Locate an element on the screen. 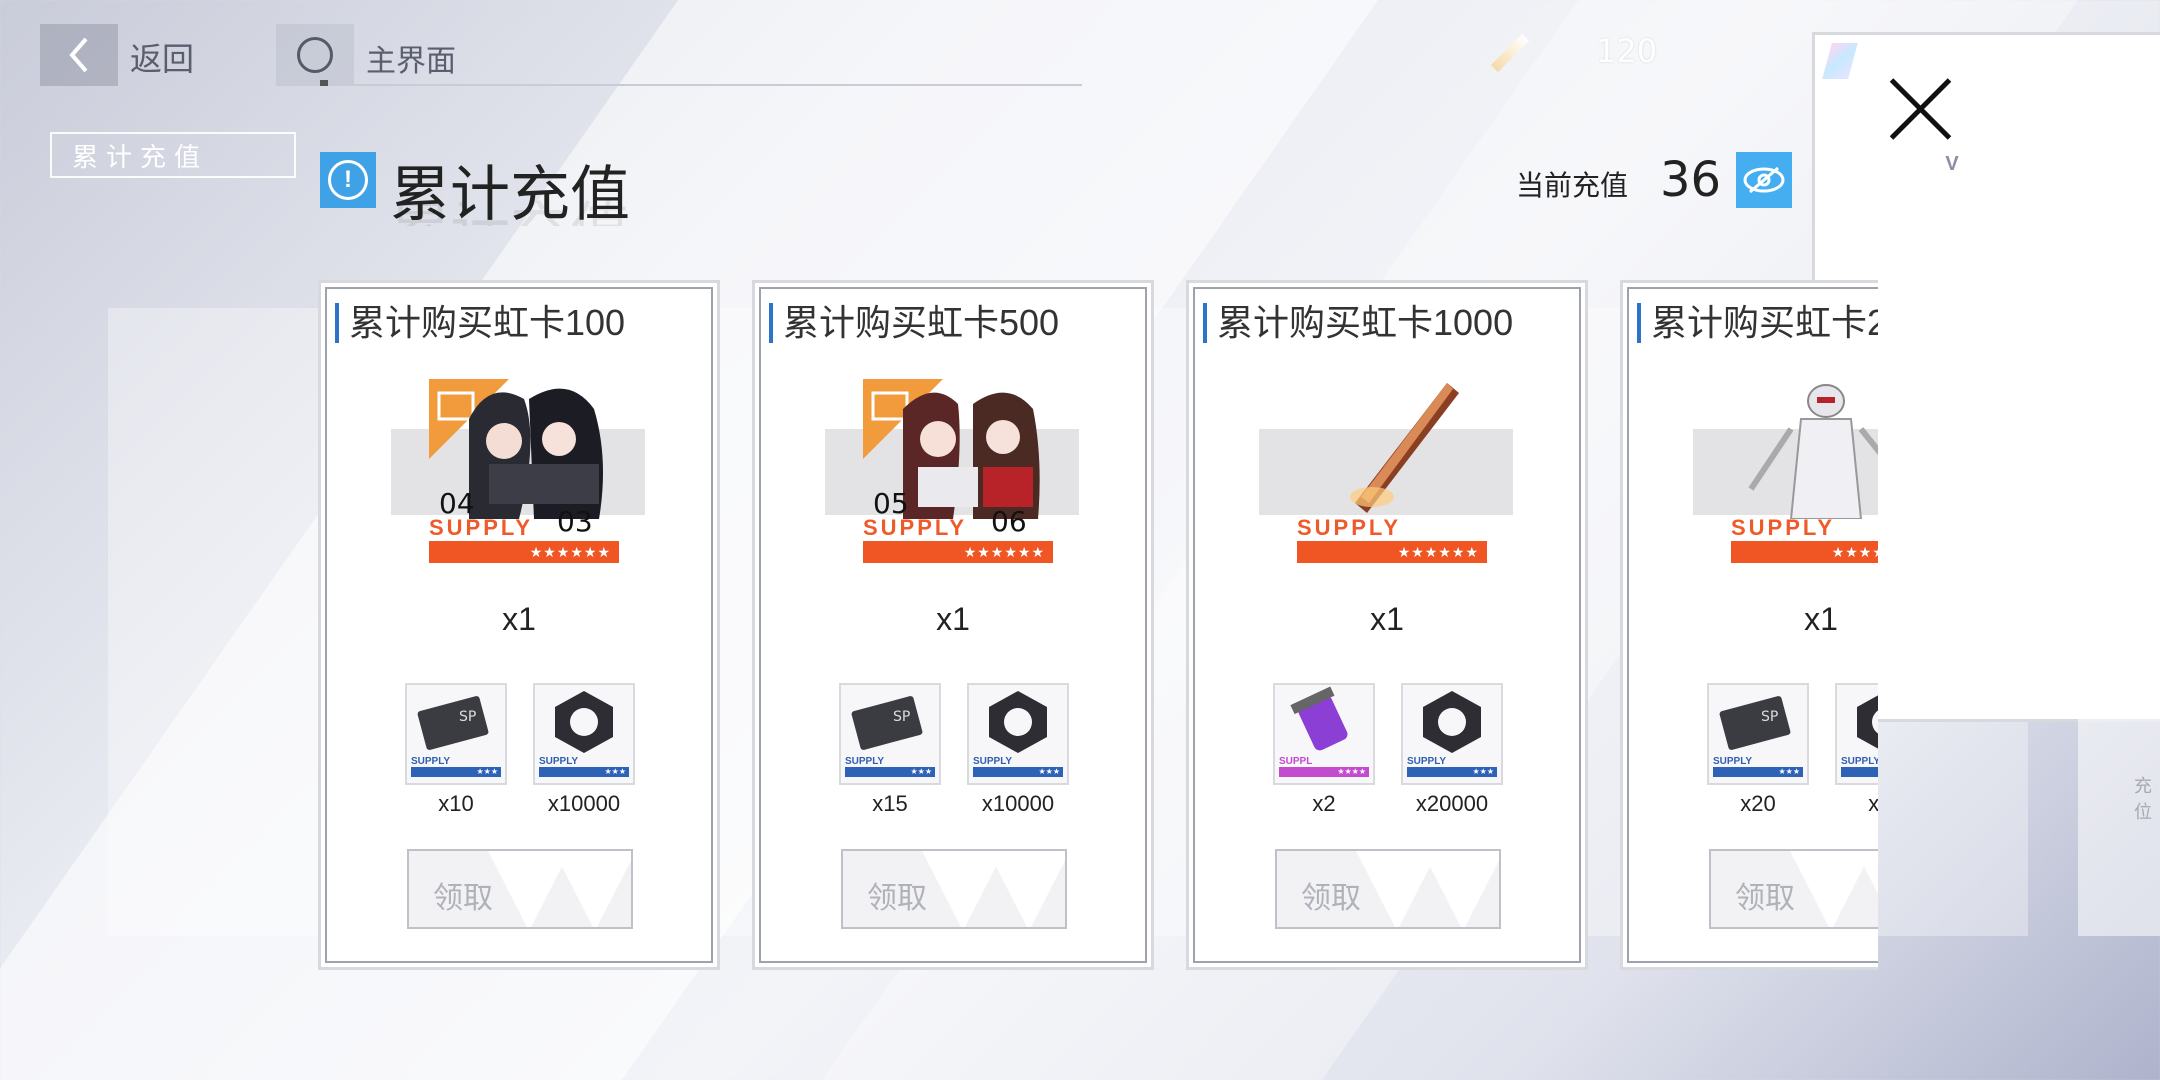 The height and width of the screenshot is (1080, 2160). sub-rewards: SP SUPPLY ★★★ x15 SUPPLY ★★★ x10000 is located at coordinates (954, 750).